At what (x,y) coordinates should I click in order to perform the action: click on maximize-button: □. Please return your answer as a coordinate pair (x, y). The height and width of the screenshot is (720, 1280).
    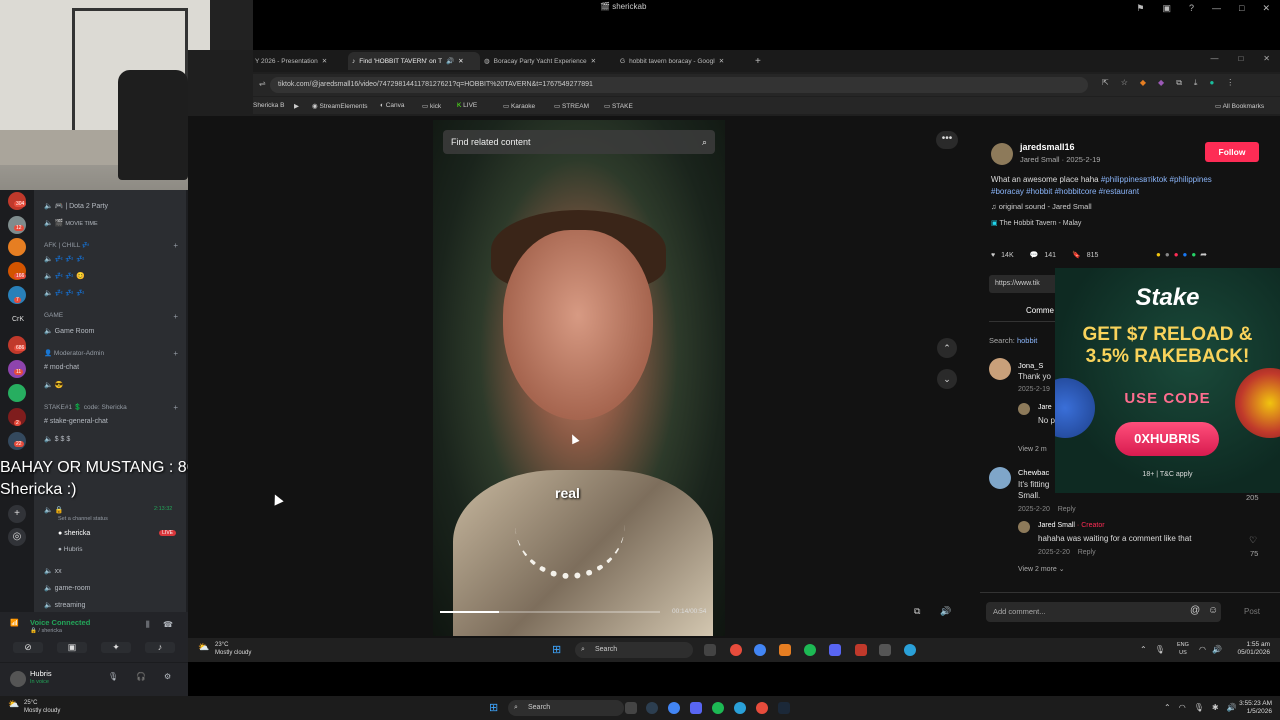
    Looking at the image, I should click on (1241, 8).